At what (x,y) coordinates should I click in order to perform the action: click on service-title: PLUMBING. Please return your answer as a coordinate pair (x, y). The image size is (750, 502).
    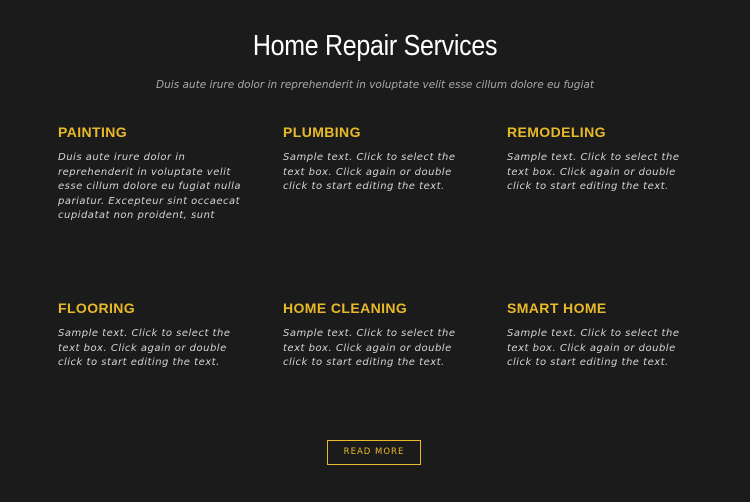
    Looking at the image, I should click on (322, 132).